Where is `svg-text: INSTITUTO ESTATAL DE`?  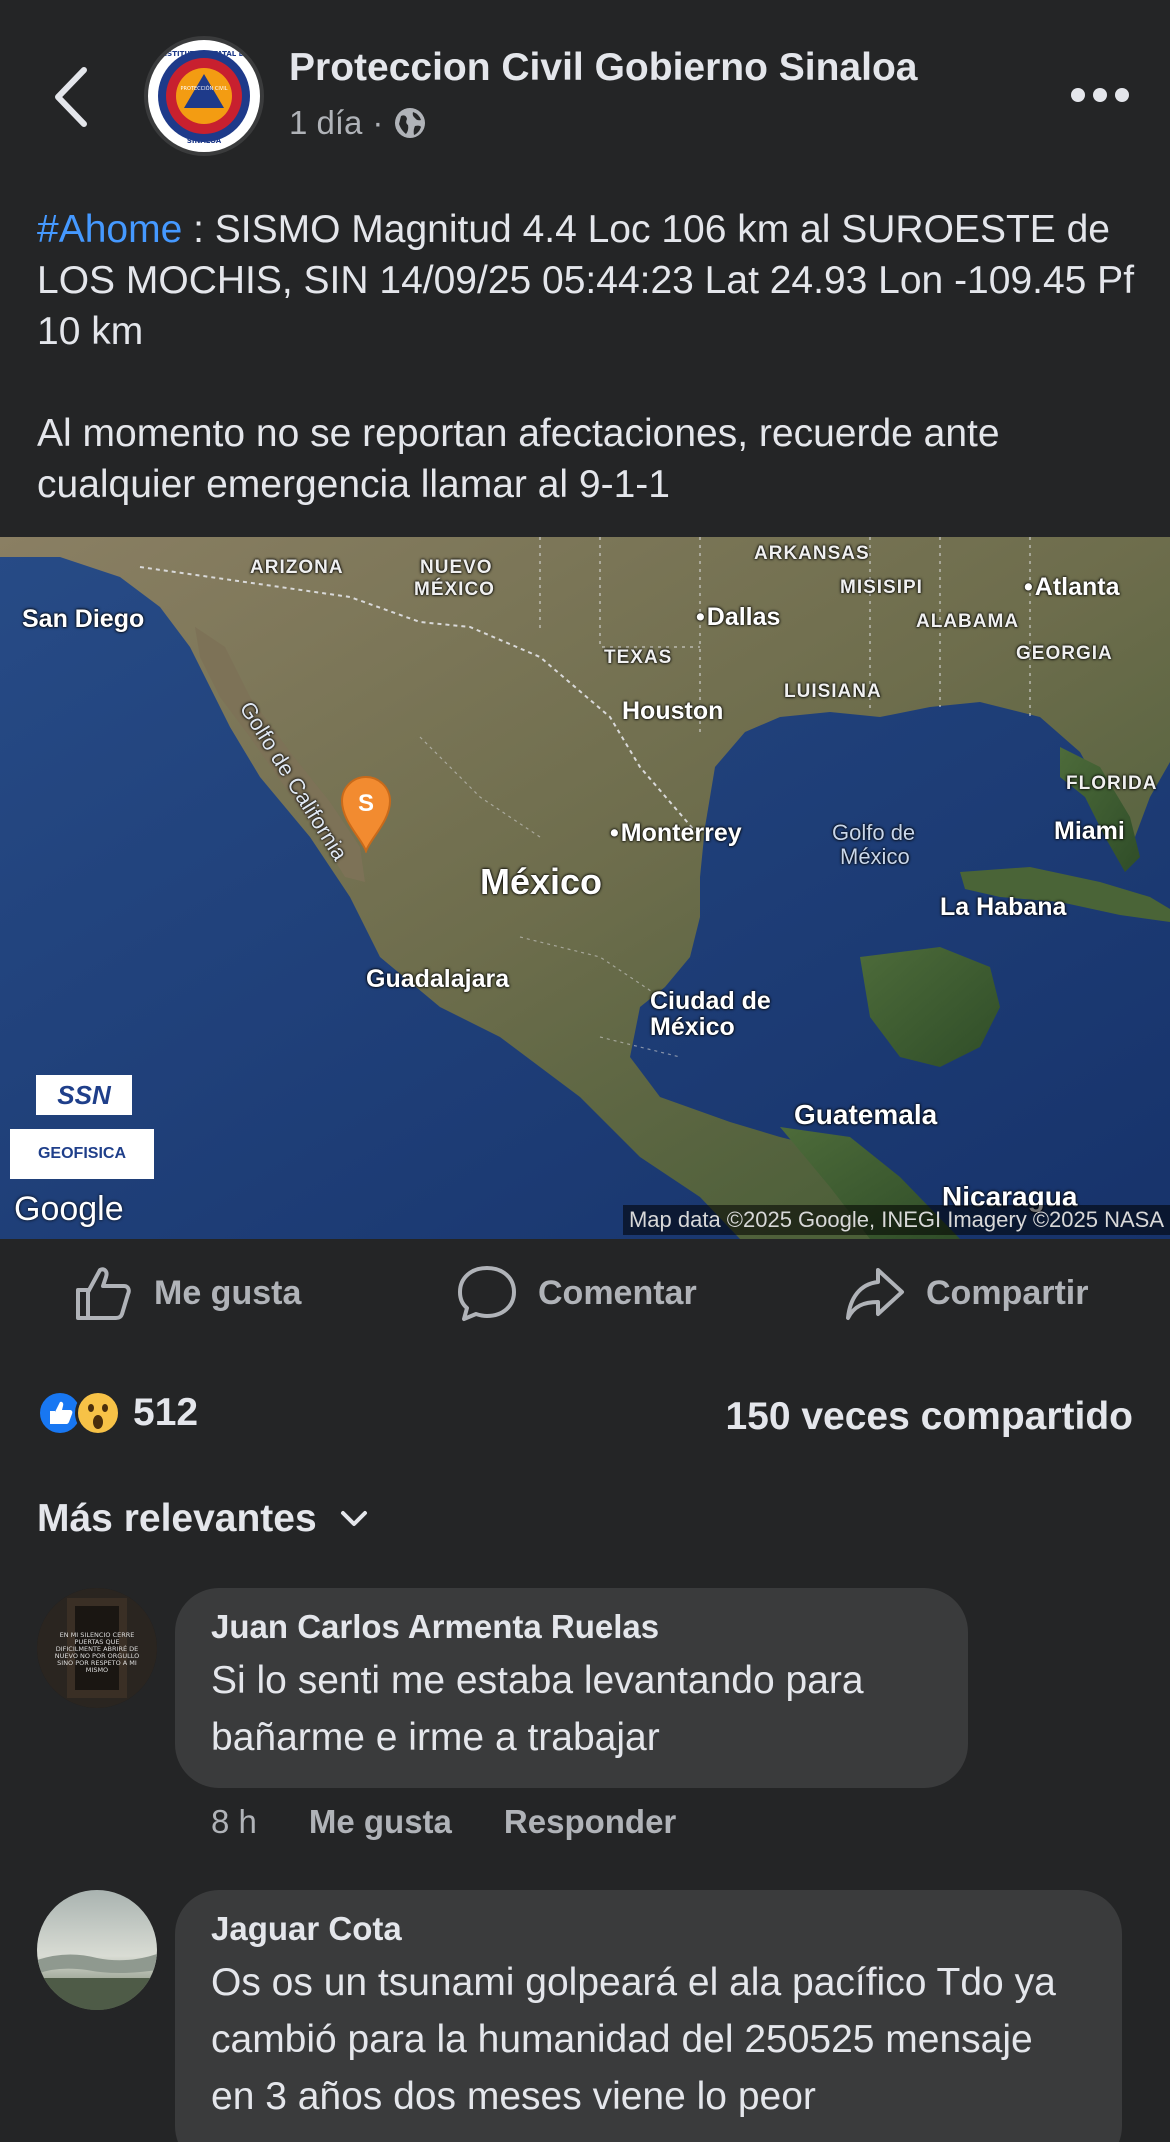 svg-text: INSTITUTO ESTATAL DE is located at coordinates (204, 54).